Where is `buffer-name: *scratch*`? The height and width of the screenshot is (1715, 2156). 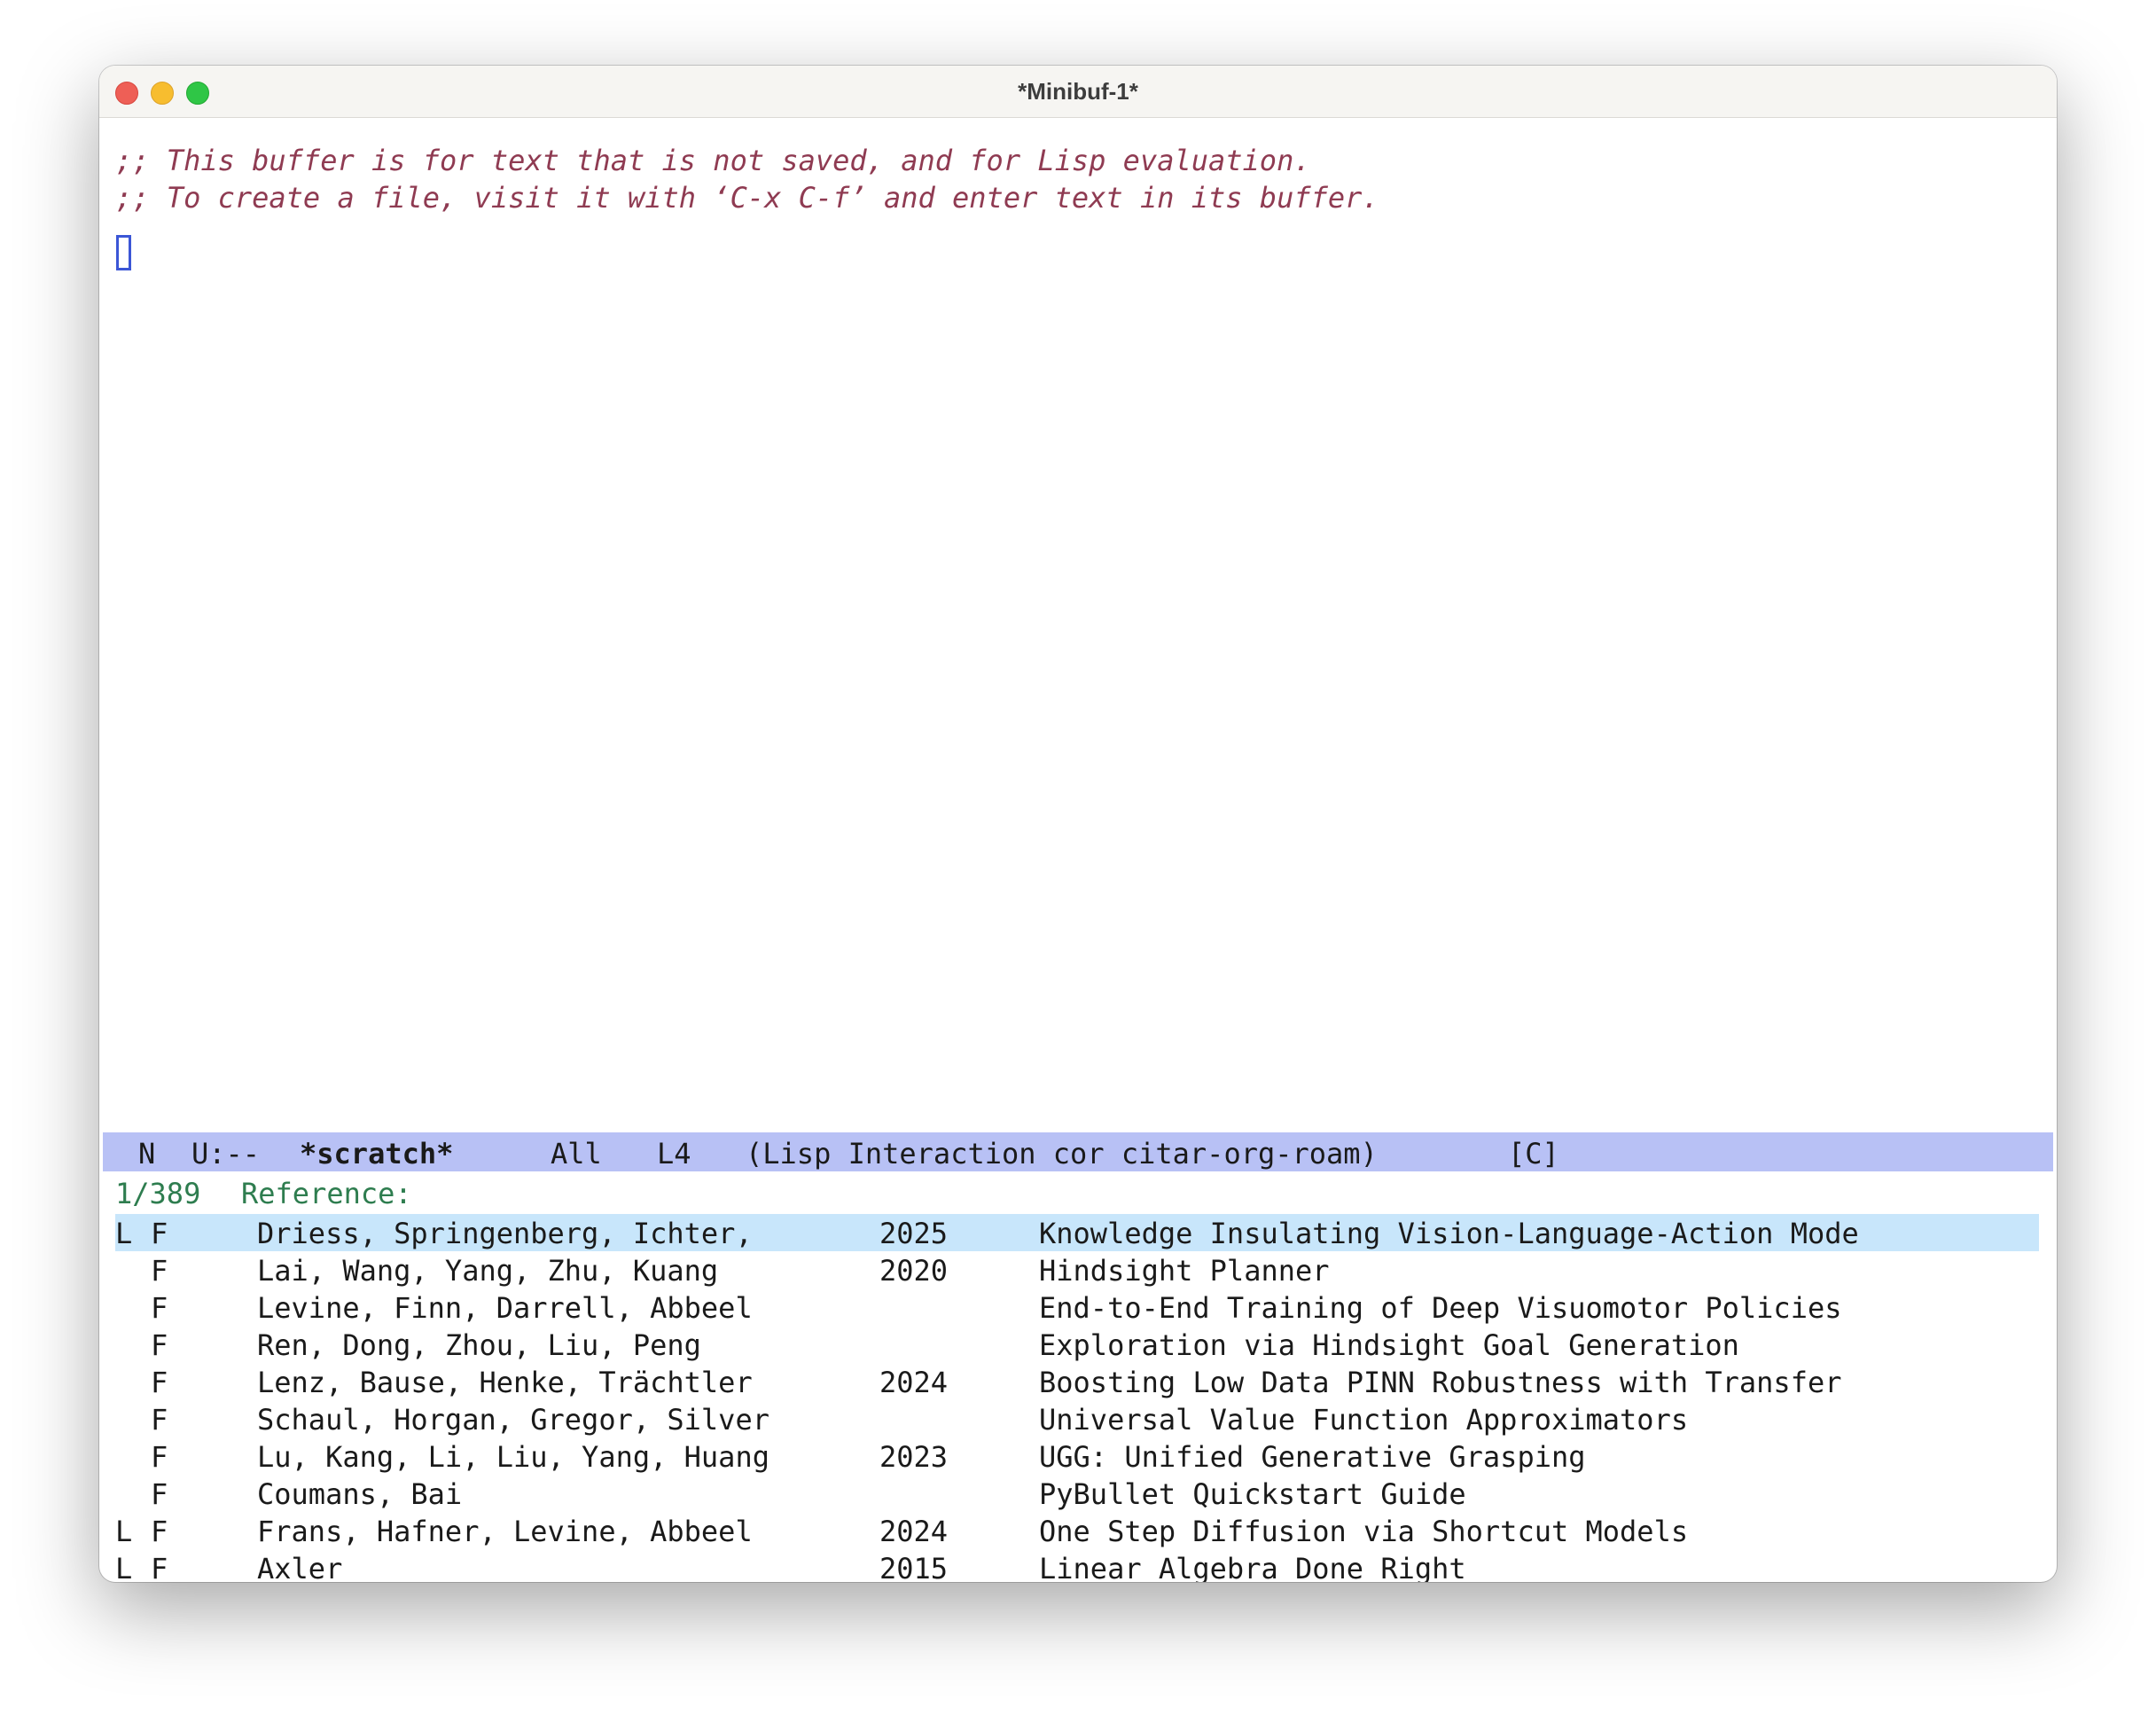 buffer-name: *scratch* is located at coordinates (376, 1154).